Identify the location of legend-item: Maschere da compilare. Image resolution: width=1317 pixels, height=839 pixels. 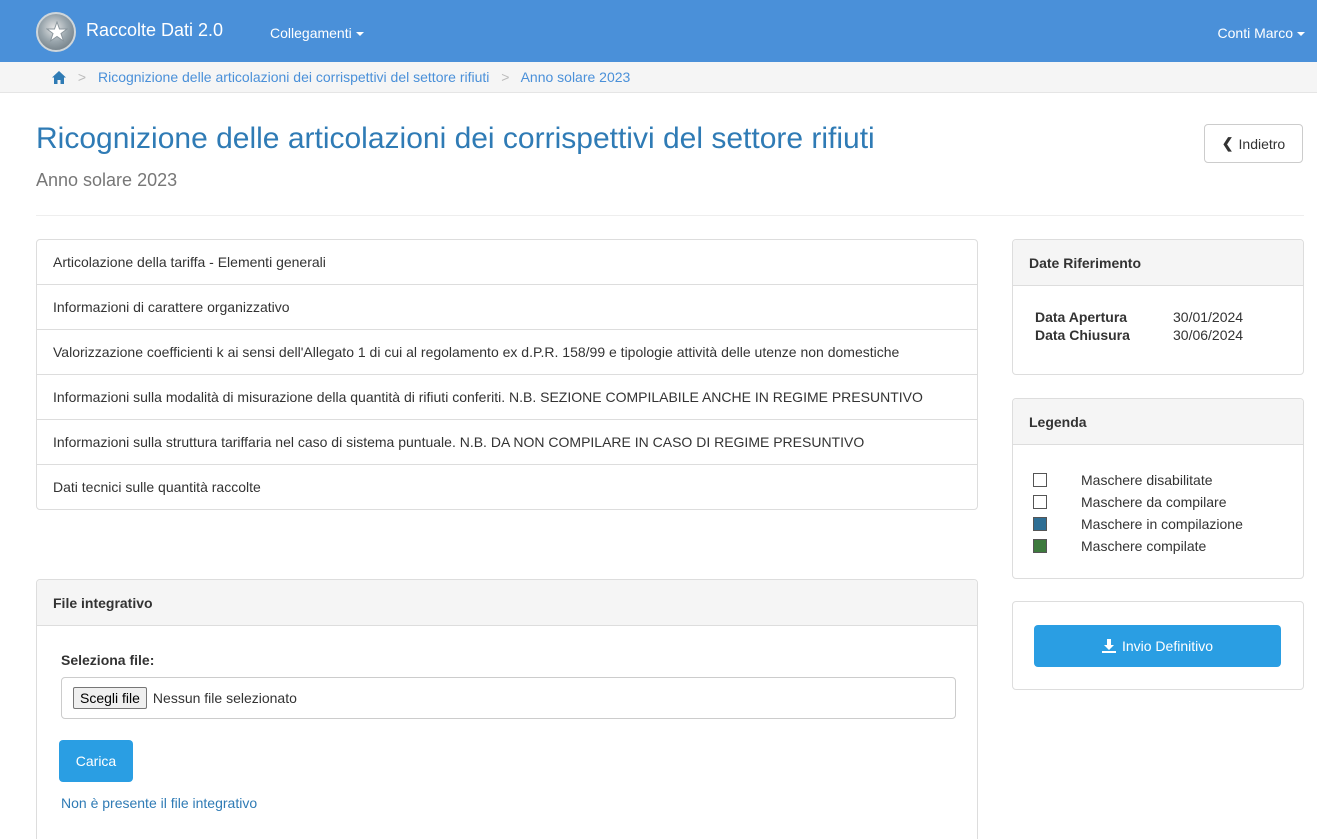
(1158, 502).